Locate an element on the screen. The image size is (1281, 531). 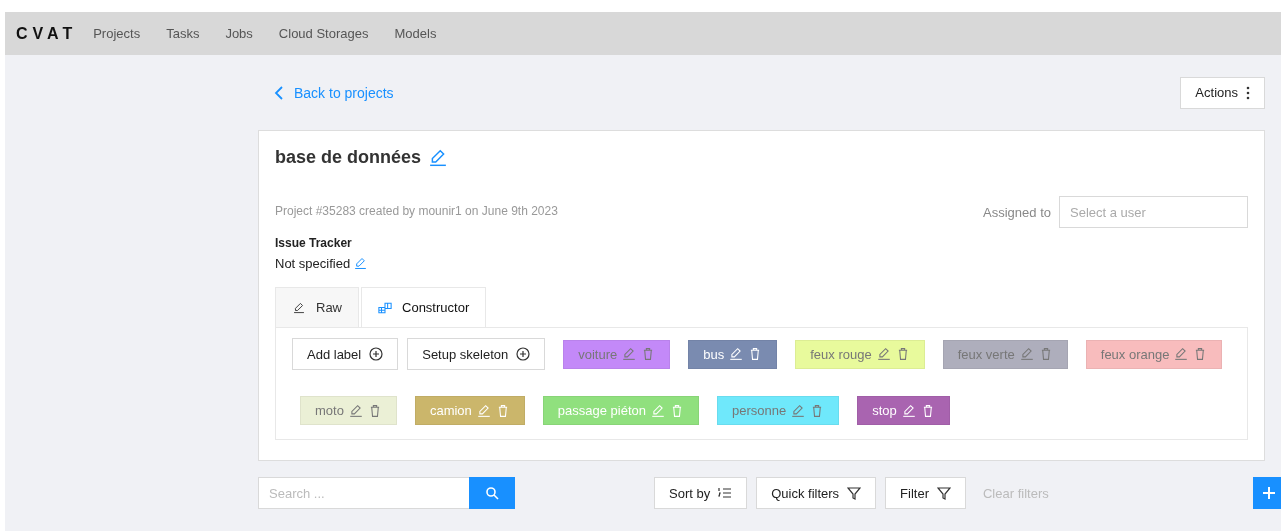
label-name: voiture is located at coordinates (598, 354).